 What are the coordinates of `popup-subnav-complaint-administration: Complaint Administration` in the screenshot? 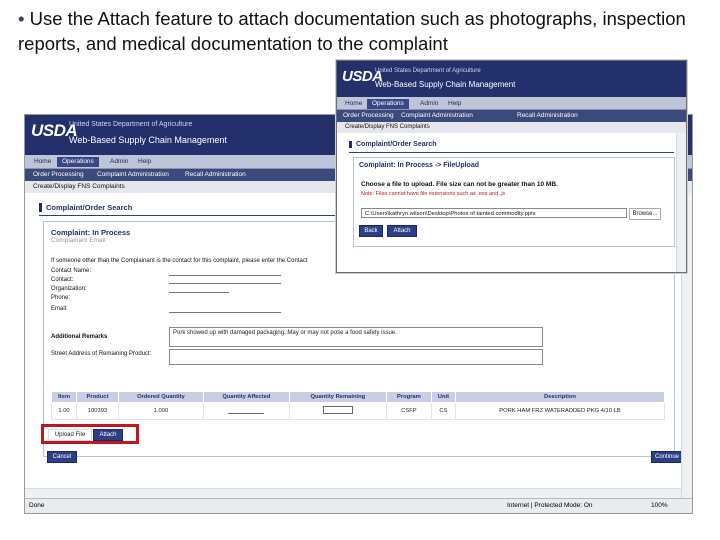 It's located at (437, 116).